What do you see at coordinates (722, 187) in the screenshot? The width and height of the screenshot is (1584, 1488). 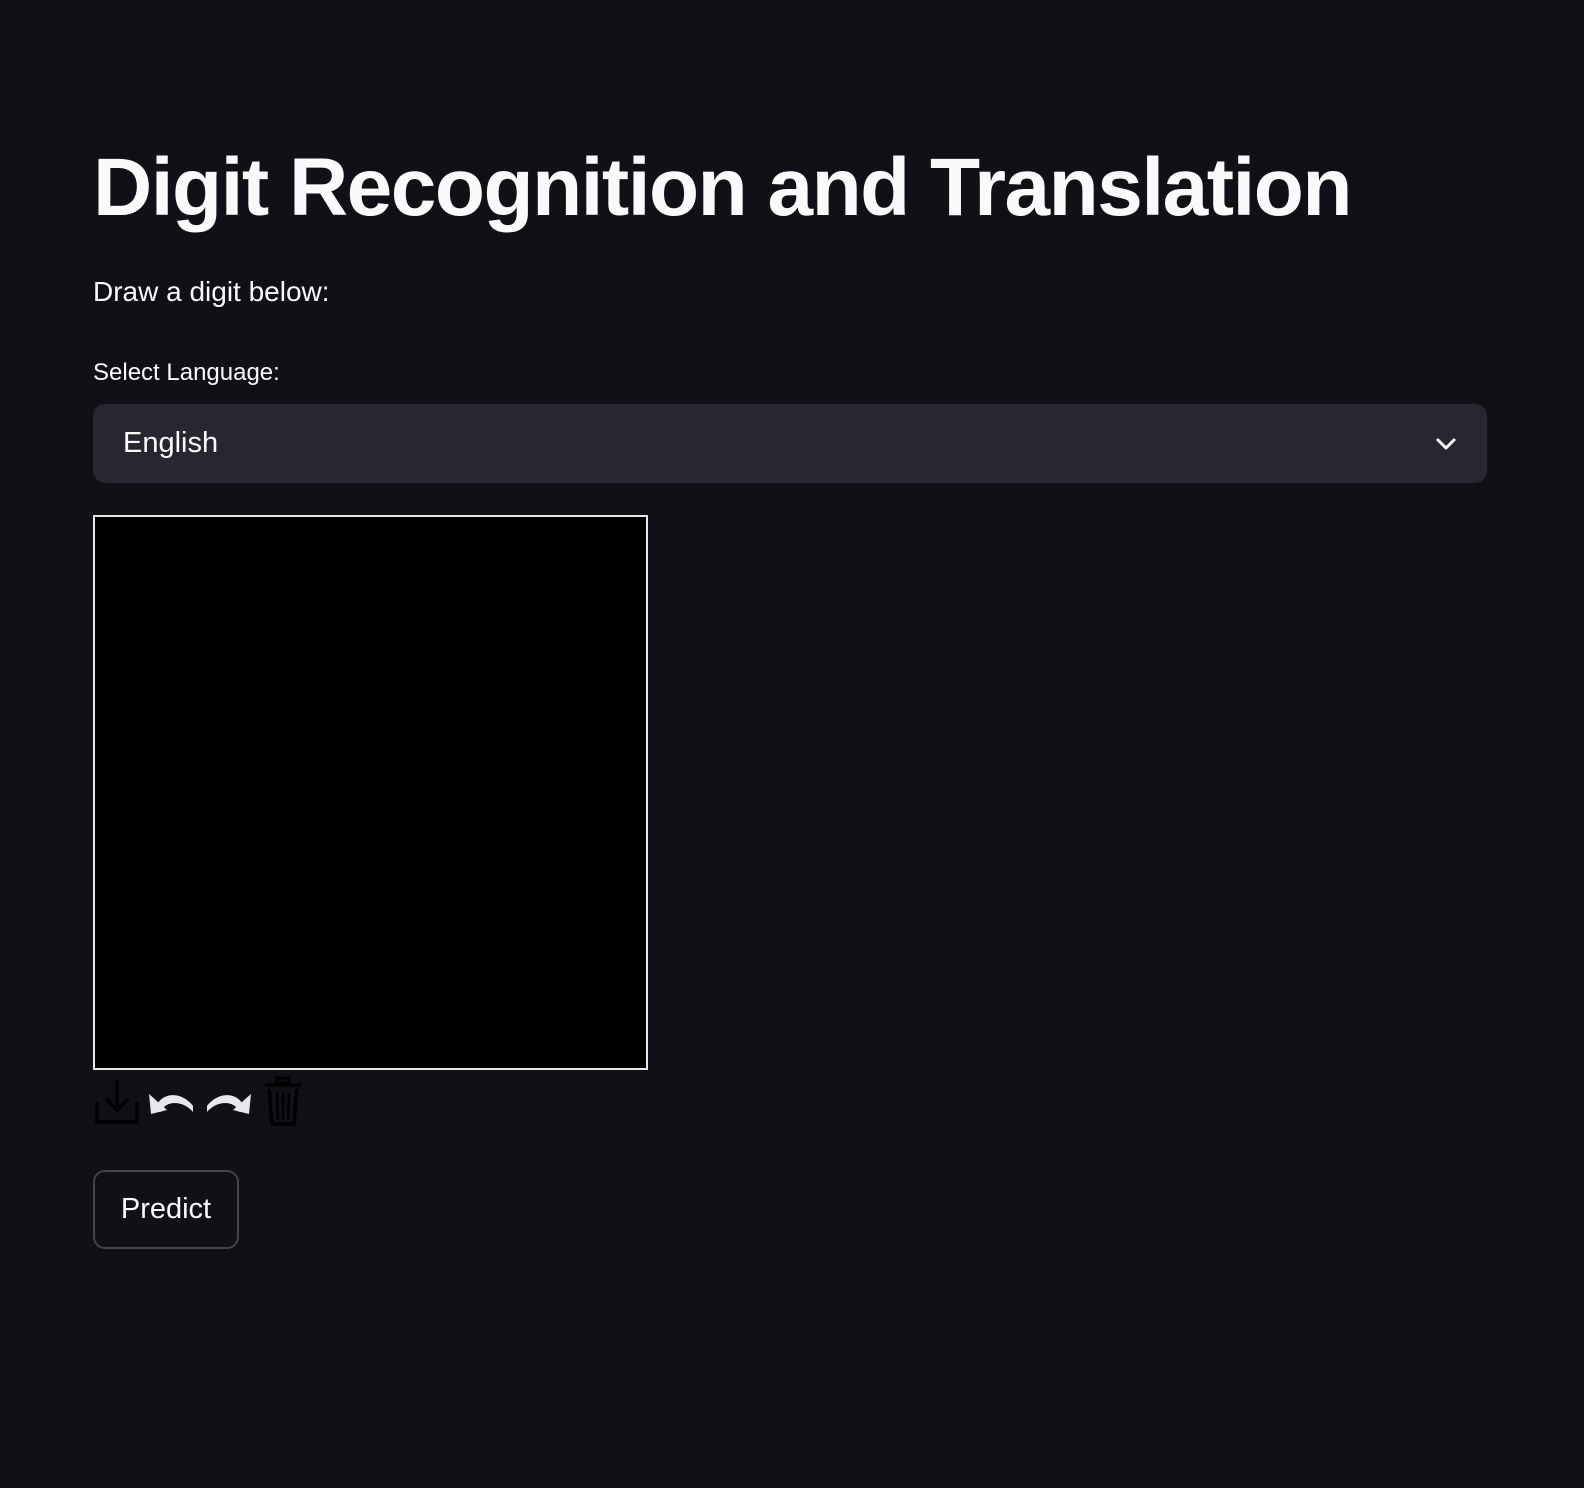 I see `page-title: Digit Recognition and Translation` at bounding box center [722, 187].